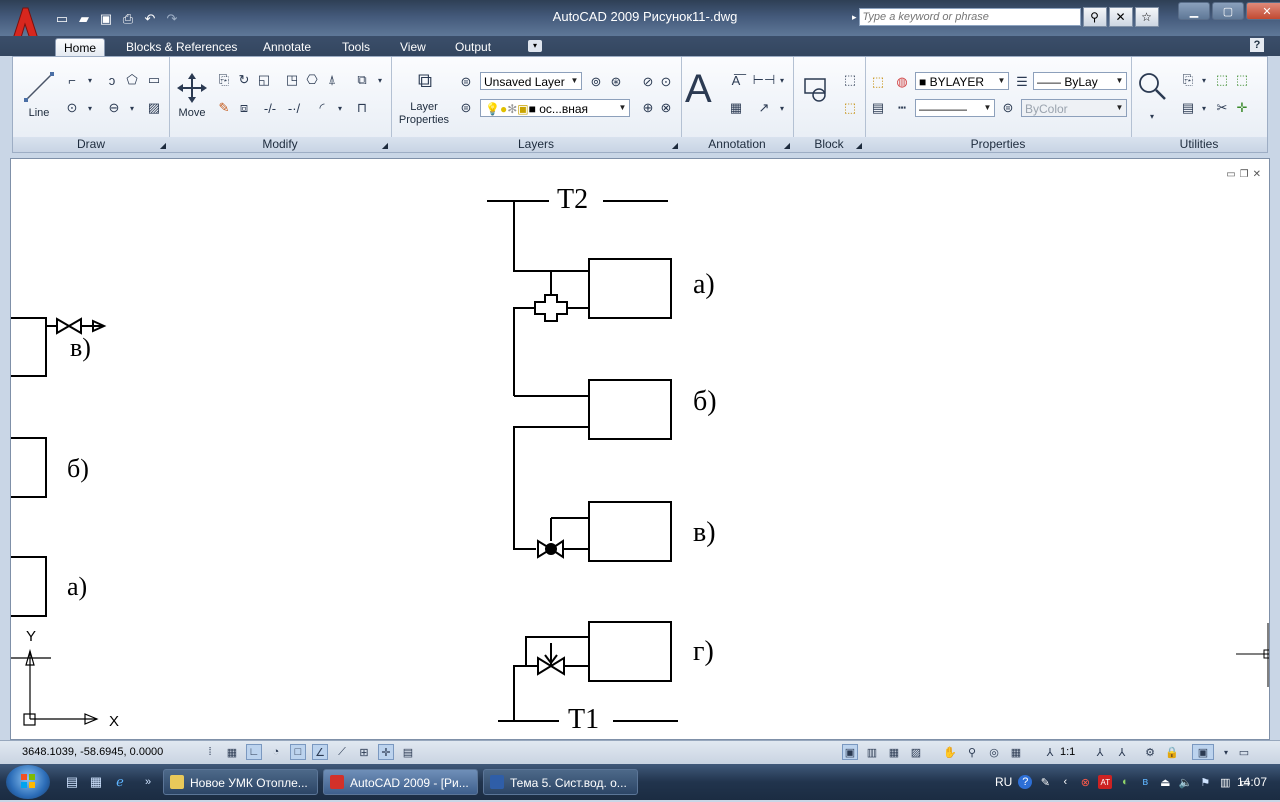 The width and height of the screenshot is (1280, 802). I want to click on move-tool-icon, so click(192, 88).